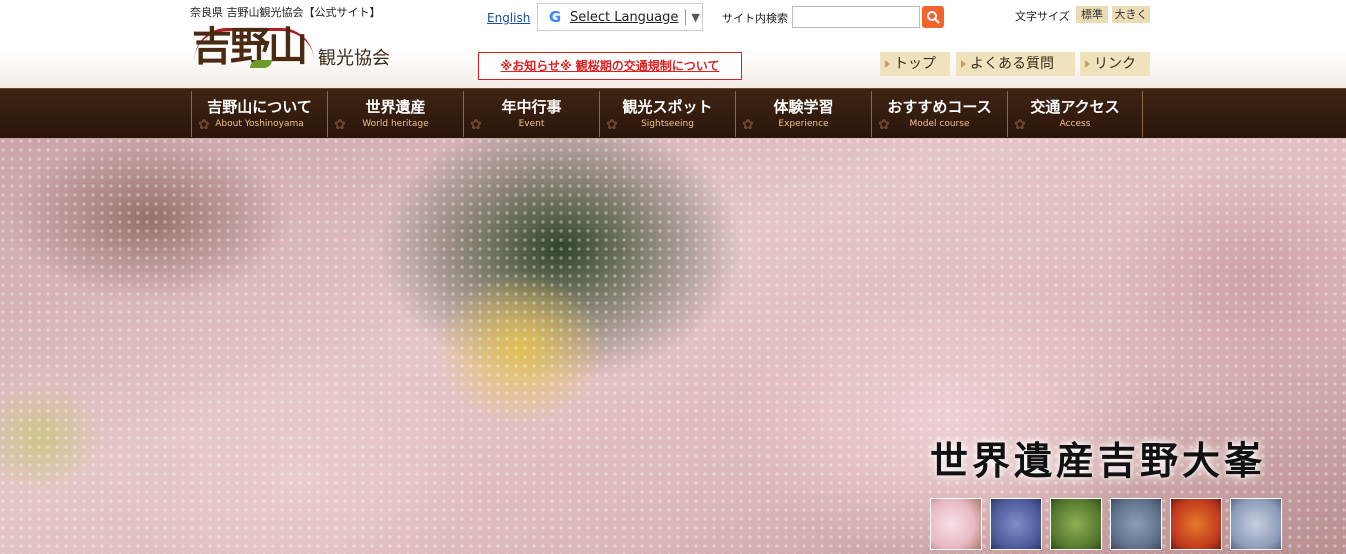 Image resolution: width=1346 pixels, height=554 pixels. What do you see at coordinates (259, 107) in the screenshot?
I see `nav-item-label: 吉野山について` at bounding box center [259, 107].